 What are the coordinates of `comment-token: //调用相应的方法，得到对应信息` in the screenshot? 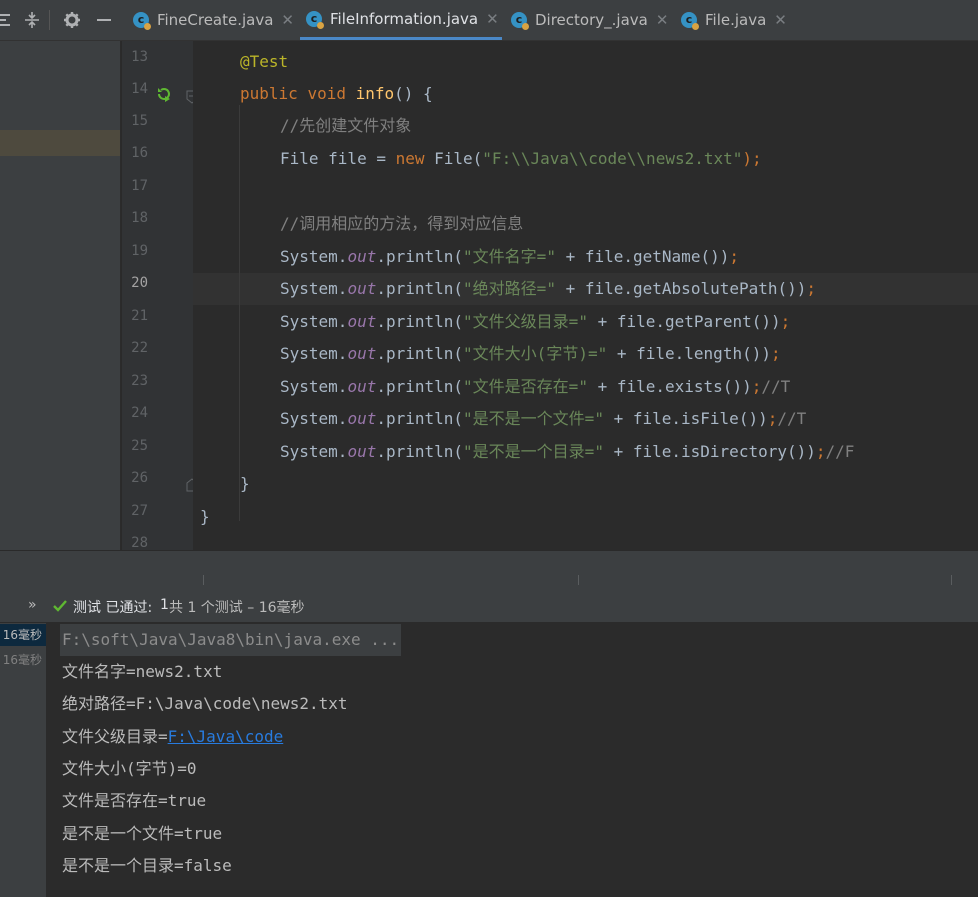 It's located at (402, 223).